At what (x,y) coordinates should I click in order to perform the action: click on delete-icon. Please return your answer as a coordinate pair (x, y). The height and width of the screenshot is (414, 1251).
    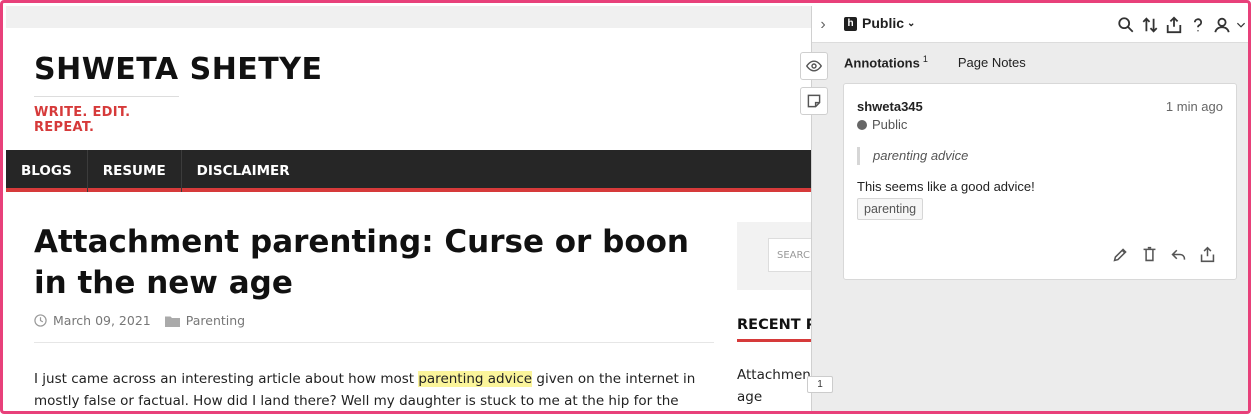
    Looking at the image, I should click on (1149, 254).